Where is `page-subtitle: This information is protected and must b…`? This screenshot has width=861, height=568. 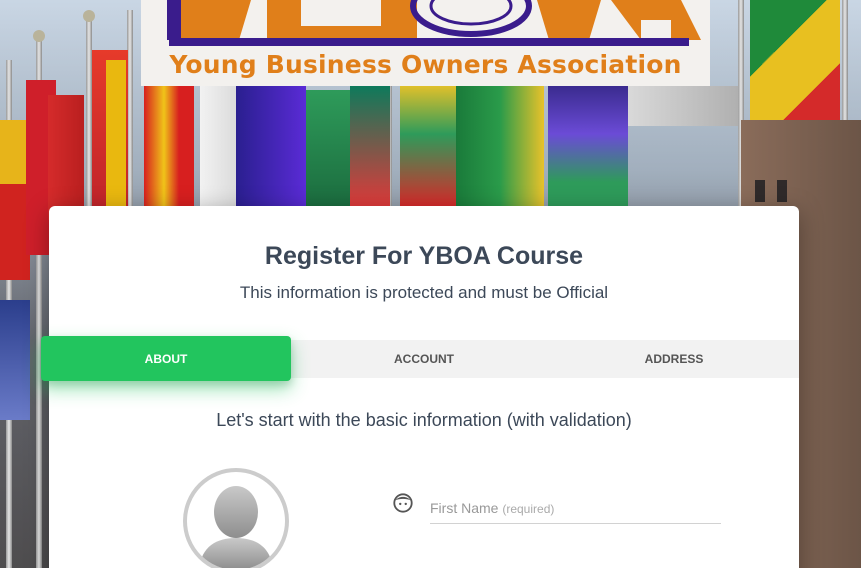 page-subtitle: This information is protected and must b… is located at coordinates (424, 292).